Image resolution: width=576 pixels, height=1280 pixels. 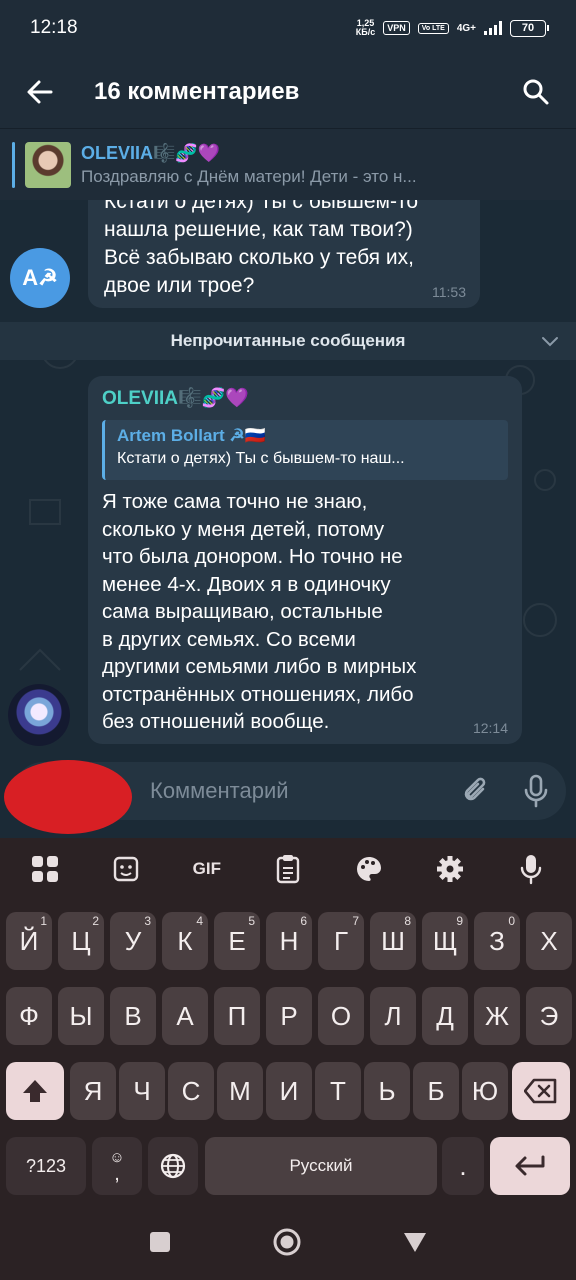 I want to click on volte-icon: Vo LTE, so click(x=433, y=28).